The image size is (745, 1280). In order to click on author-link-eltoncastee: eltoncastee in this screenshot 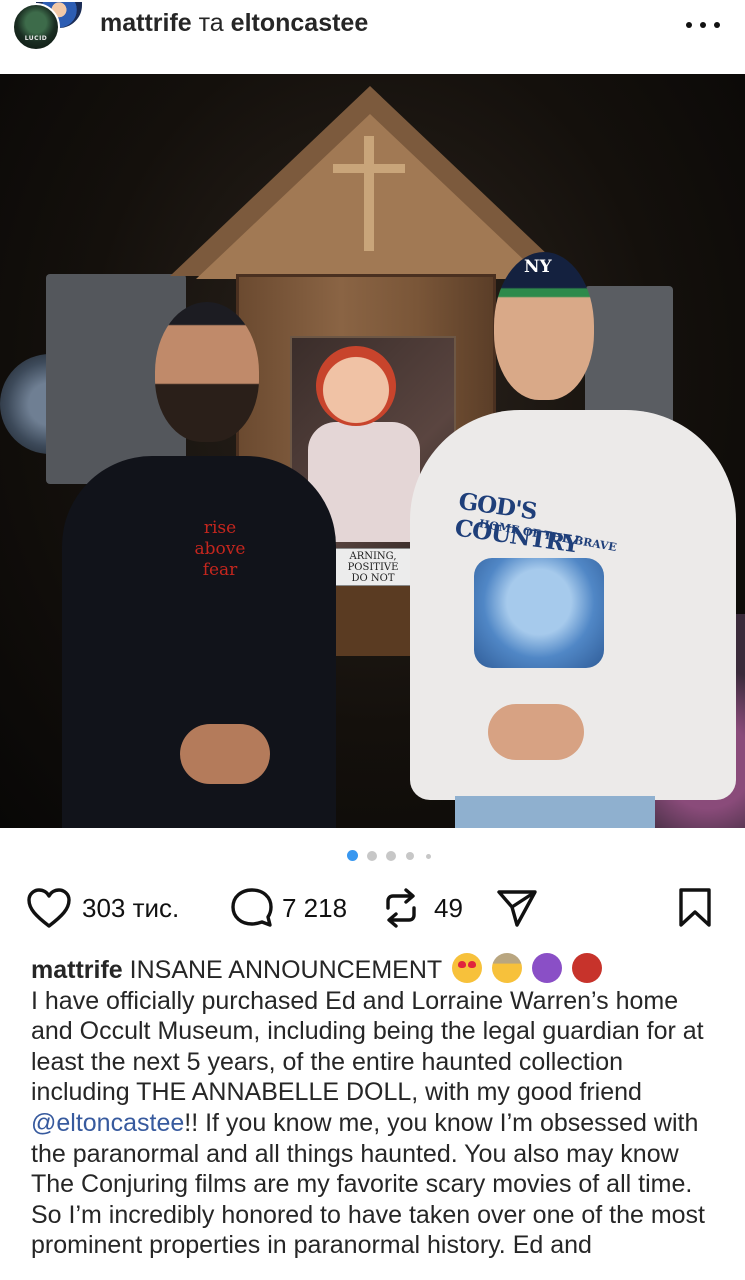, I will do `click(300, 23)`.